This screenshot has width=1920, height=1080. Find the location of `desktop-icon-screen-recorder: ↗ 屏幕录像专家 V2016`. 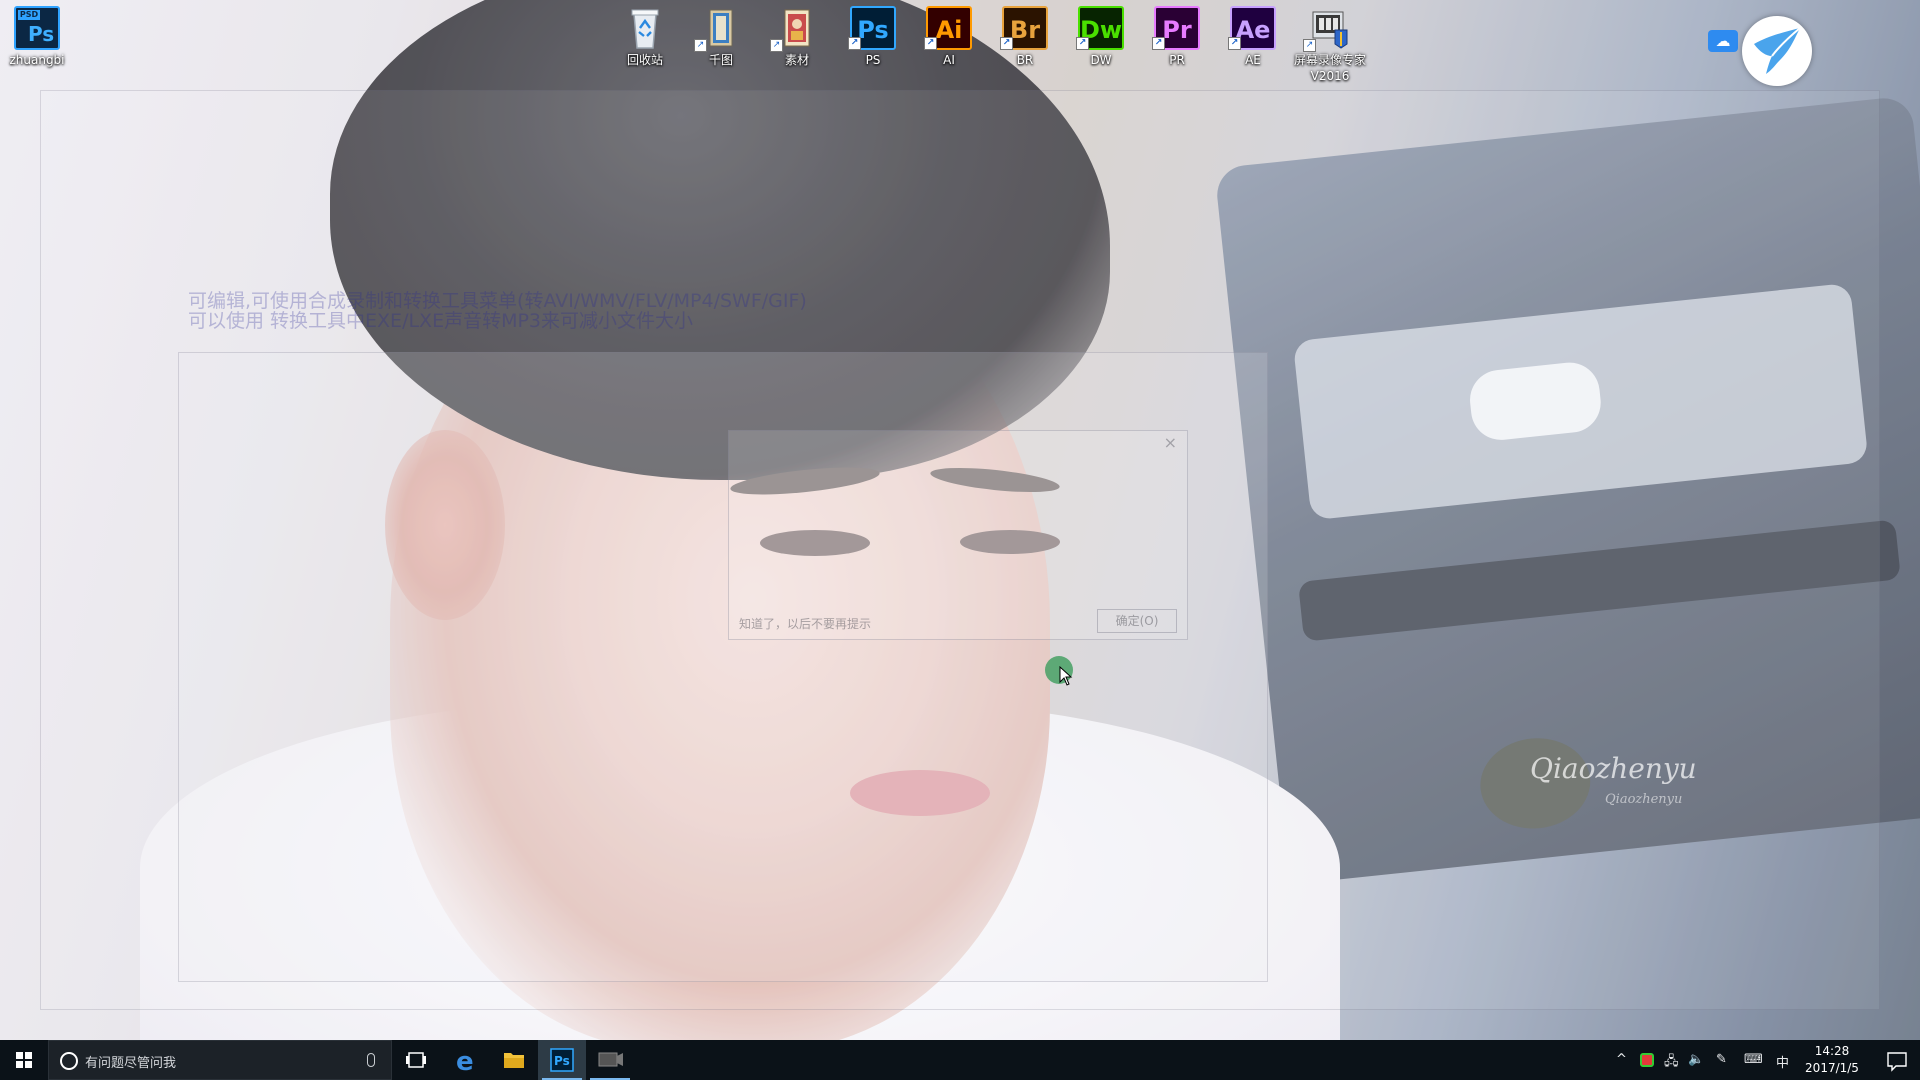

desktop-icon-screen-recorder: ↗ 屏幕录像专家 V2016 is located at coordinates (1330, 45).